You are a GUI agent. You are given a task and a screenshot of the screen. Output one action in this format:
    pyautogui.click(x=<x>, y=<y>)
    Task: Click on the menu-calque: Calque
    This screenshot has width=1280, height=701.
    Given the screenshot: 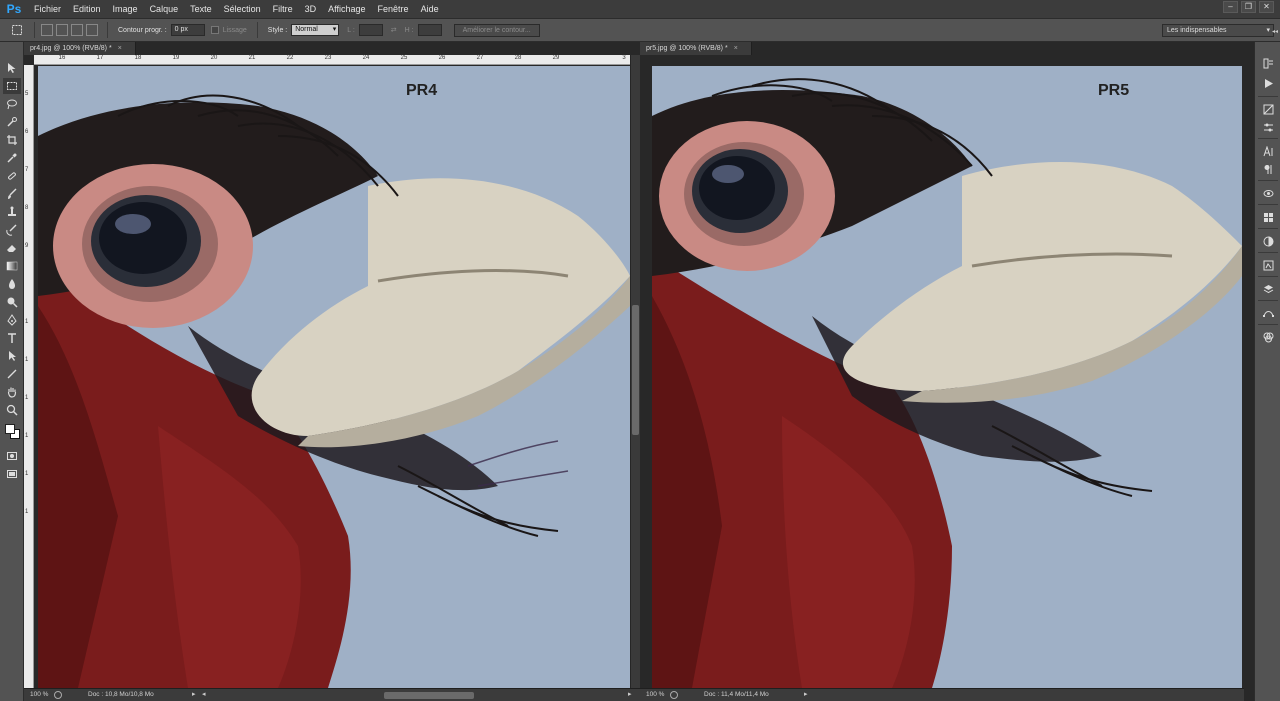 What is the action you would take?
    pyautogui.click(x=164, y=9)
    